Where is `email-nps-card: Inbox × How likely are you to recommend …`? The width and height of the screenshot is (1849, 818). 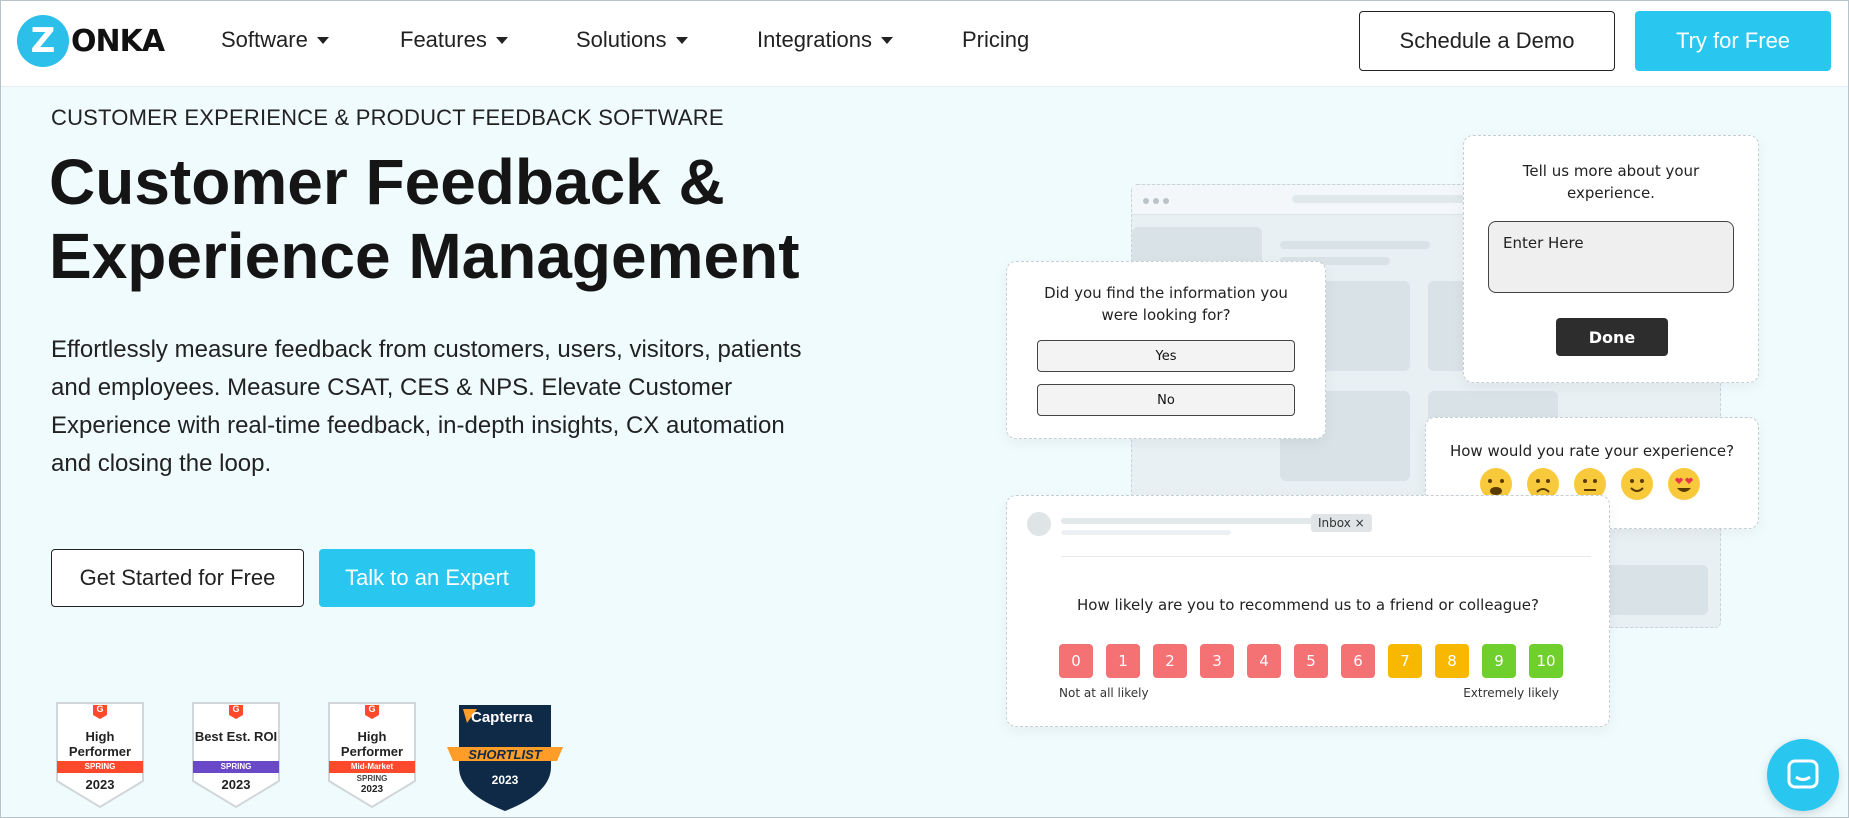
email-nps-card: Inbox × How likely are you to recommend … is located at coordinates (1308, 611).